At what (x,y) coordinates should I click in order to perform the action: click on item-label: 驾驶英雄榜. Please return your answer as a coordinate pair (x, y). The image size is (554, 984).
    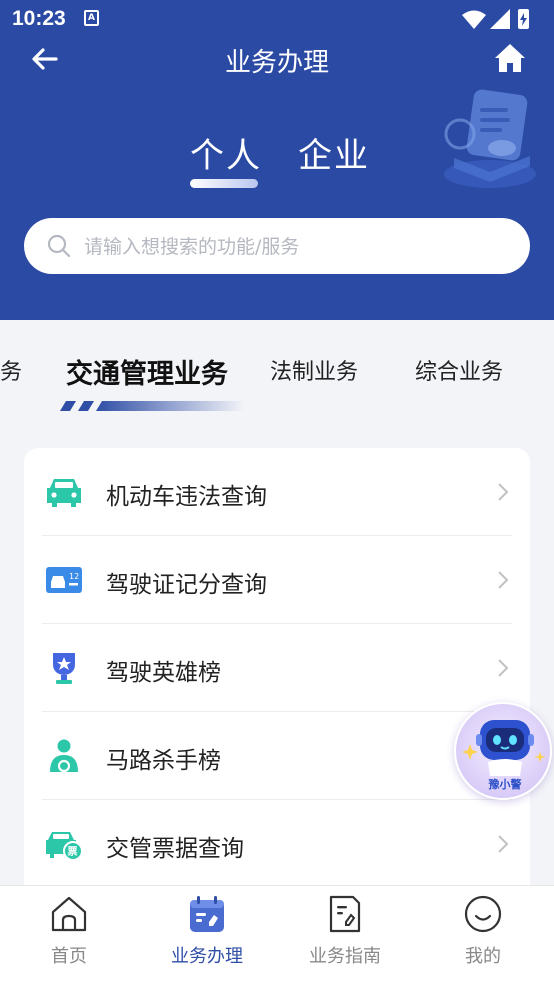
    Looking at the image, I should click on (163, 673).